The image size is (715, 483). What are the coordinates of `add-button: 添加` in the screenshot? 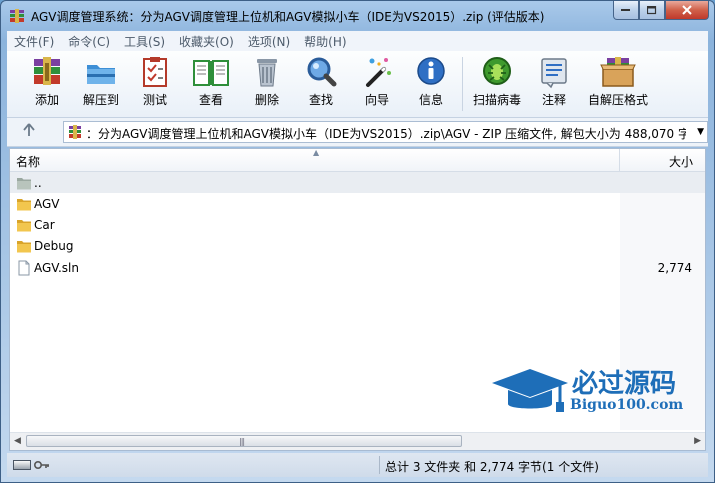 It's located at (47, 84).